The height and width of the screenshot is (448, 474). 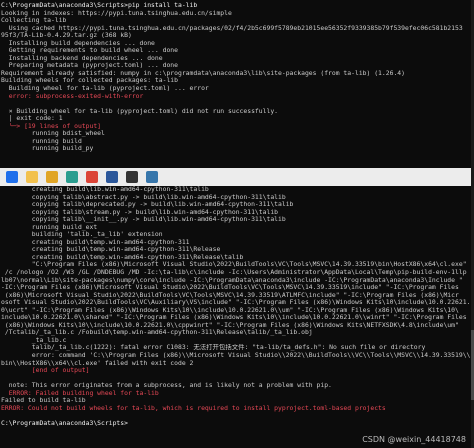 I want to click on terminal-icon, so click(x=132, y=177).